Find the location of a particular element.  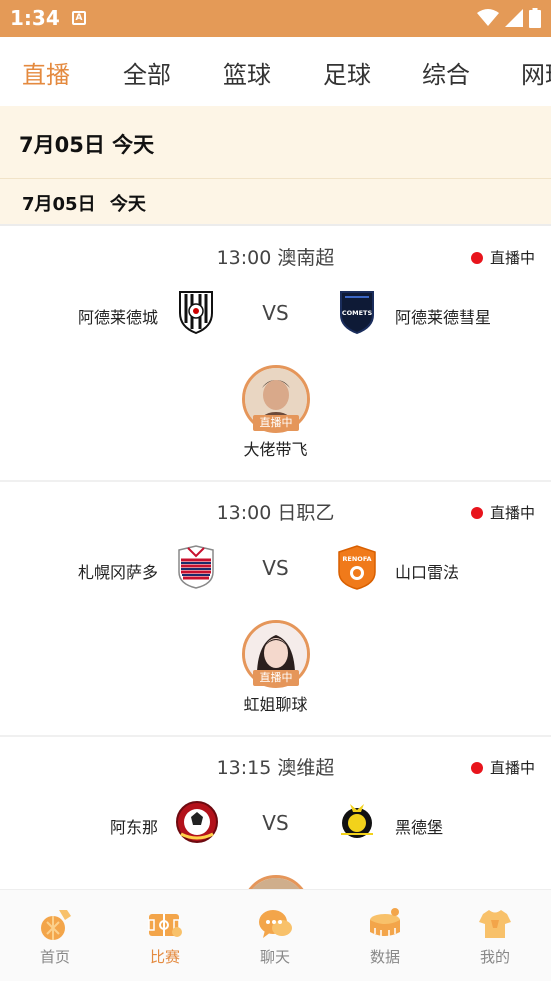

bottom-navigation: 首页 比赛 聊天 数据 我的 is located at coordinates (275, 935).